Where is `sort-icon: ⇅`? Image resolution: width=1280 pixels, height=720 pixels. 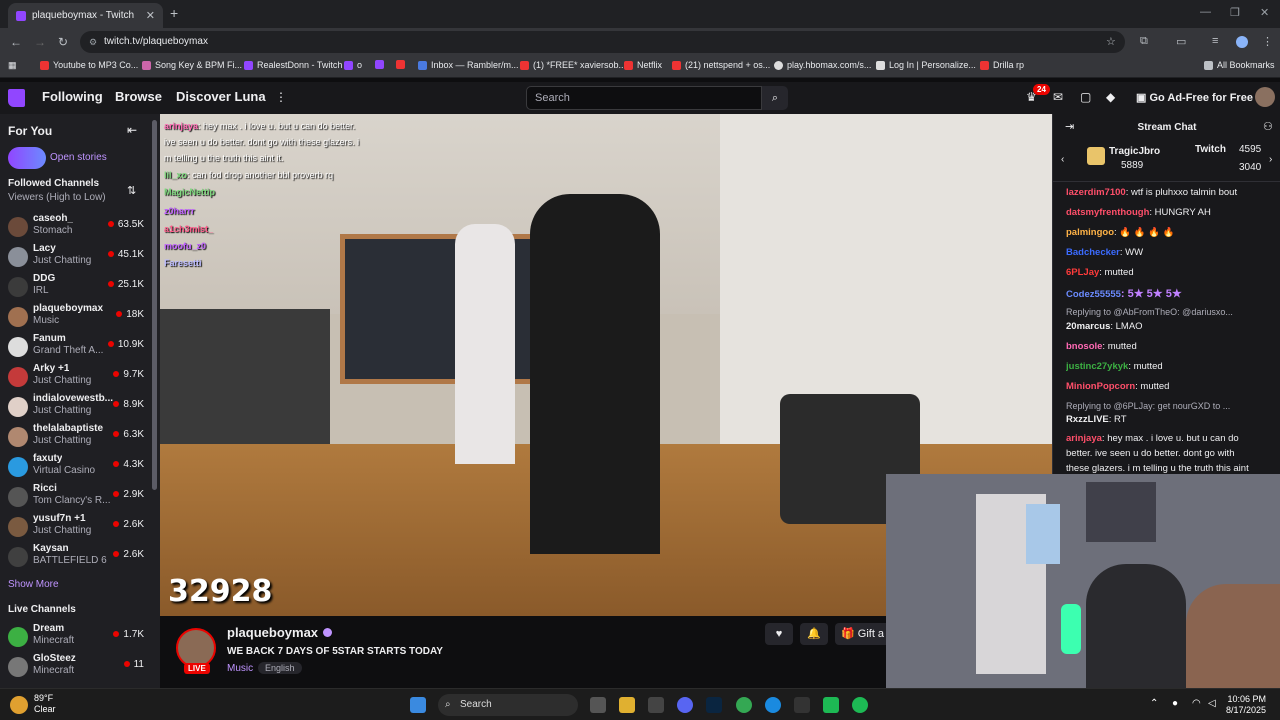 sort-icon: ⇅ is located at coordinates (131, 190).